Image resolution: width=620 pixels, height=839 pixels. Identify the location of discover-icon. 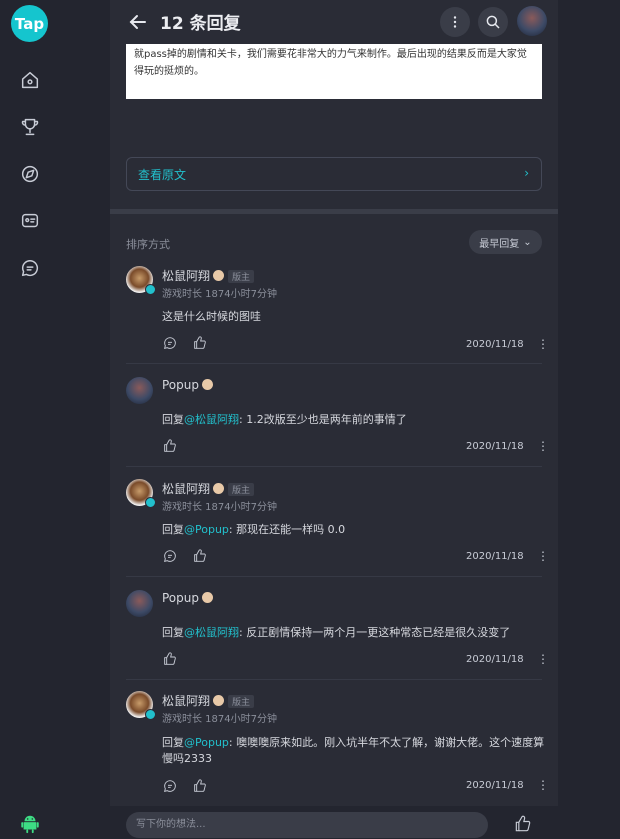
(30, 174).